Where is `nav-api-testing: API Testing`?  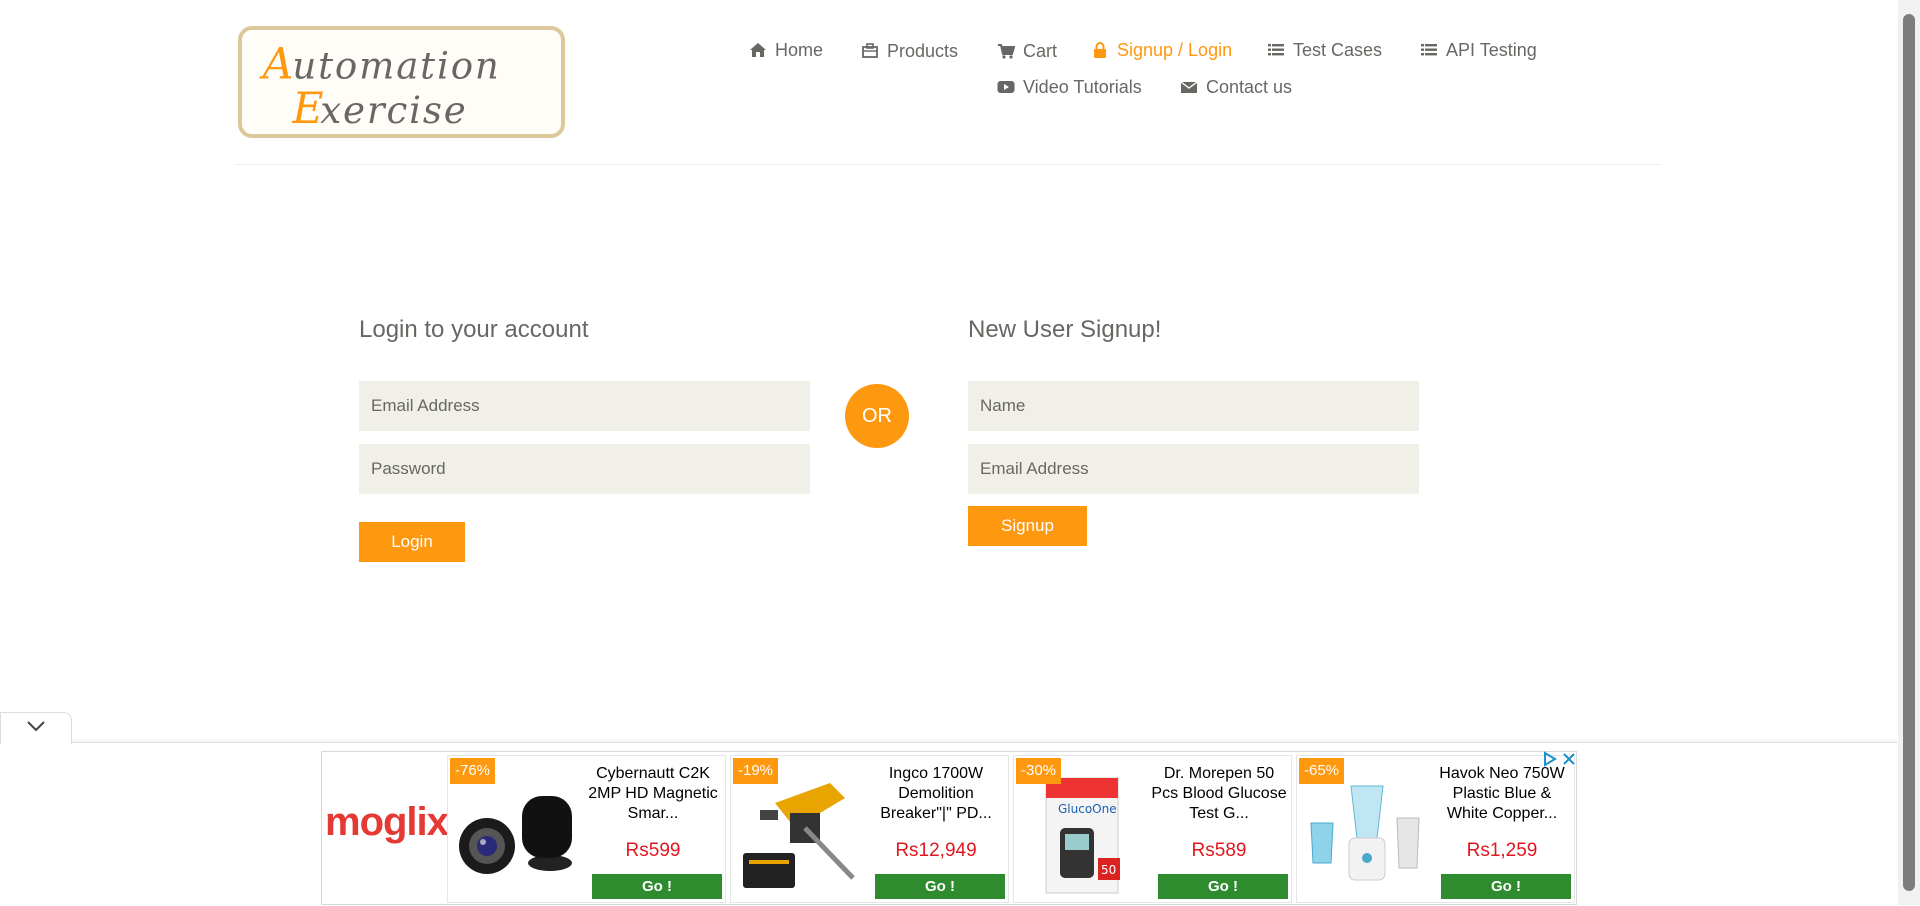 nav-api-testing: API Testing is located at coordinates (1478, 50).